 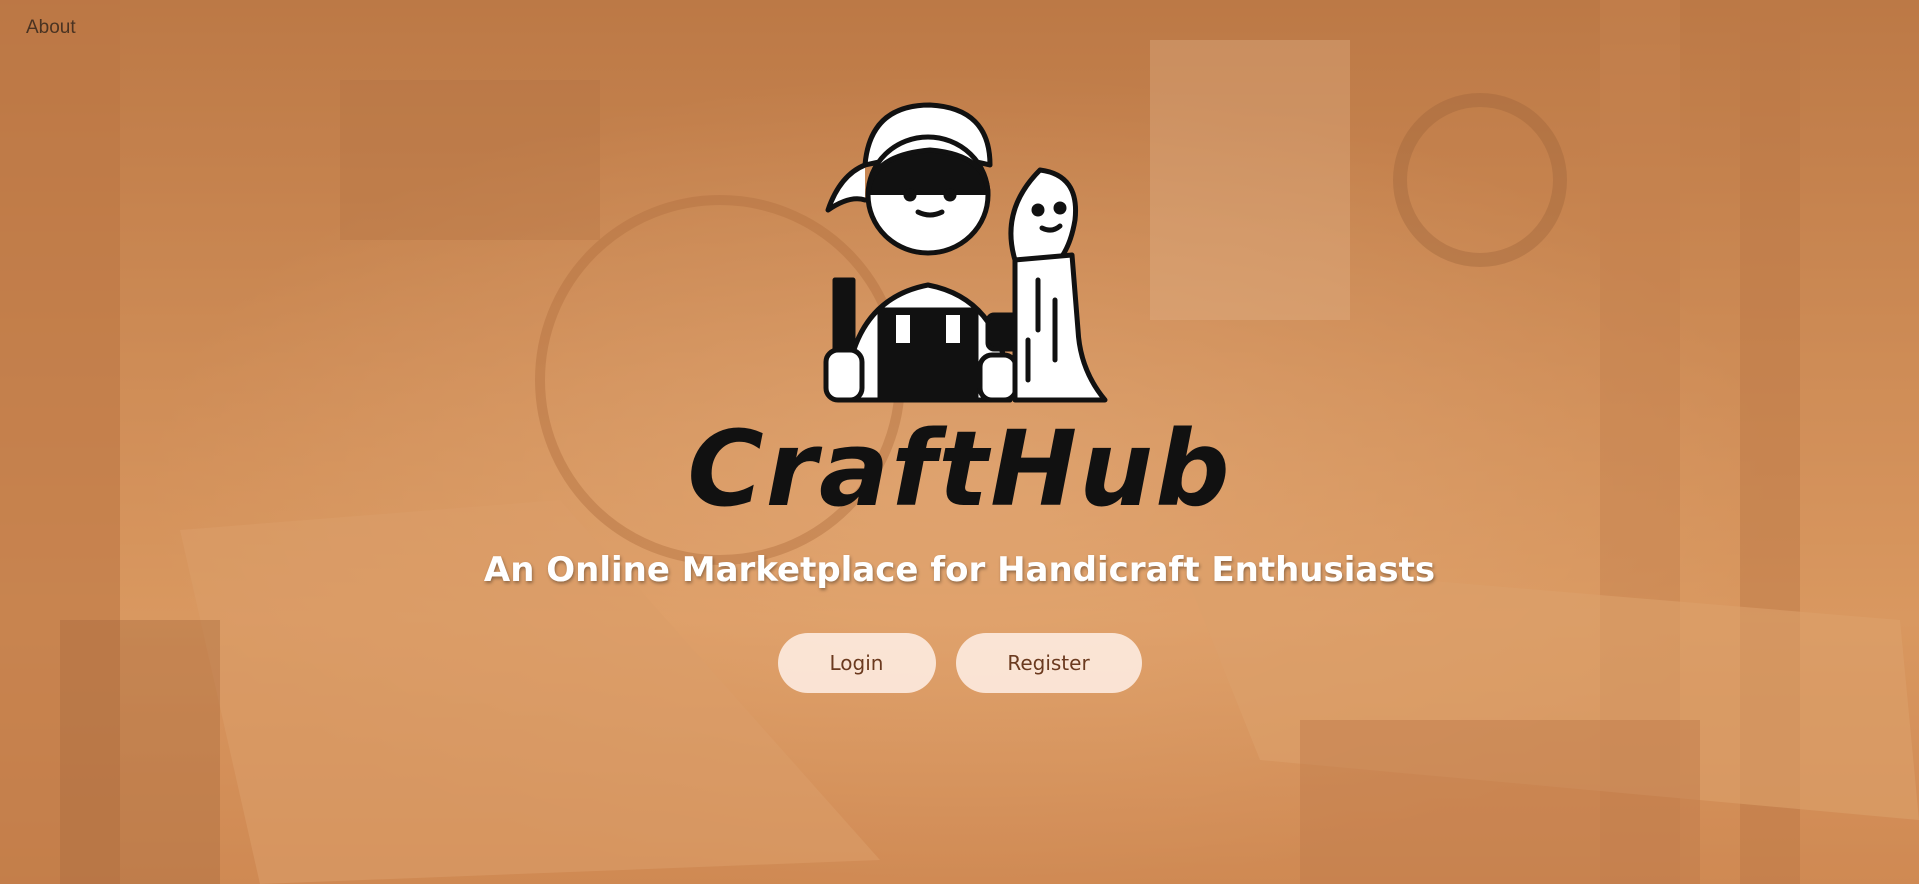 What do you see at coordinates (959, 469) in the screenshot?
I see `brand-name: CraftHub` at bounding box center [959, 469].